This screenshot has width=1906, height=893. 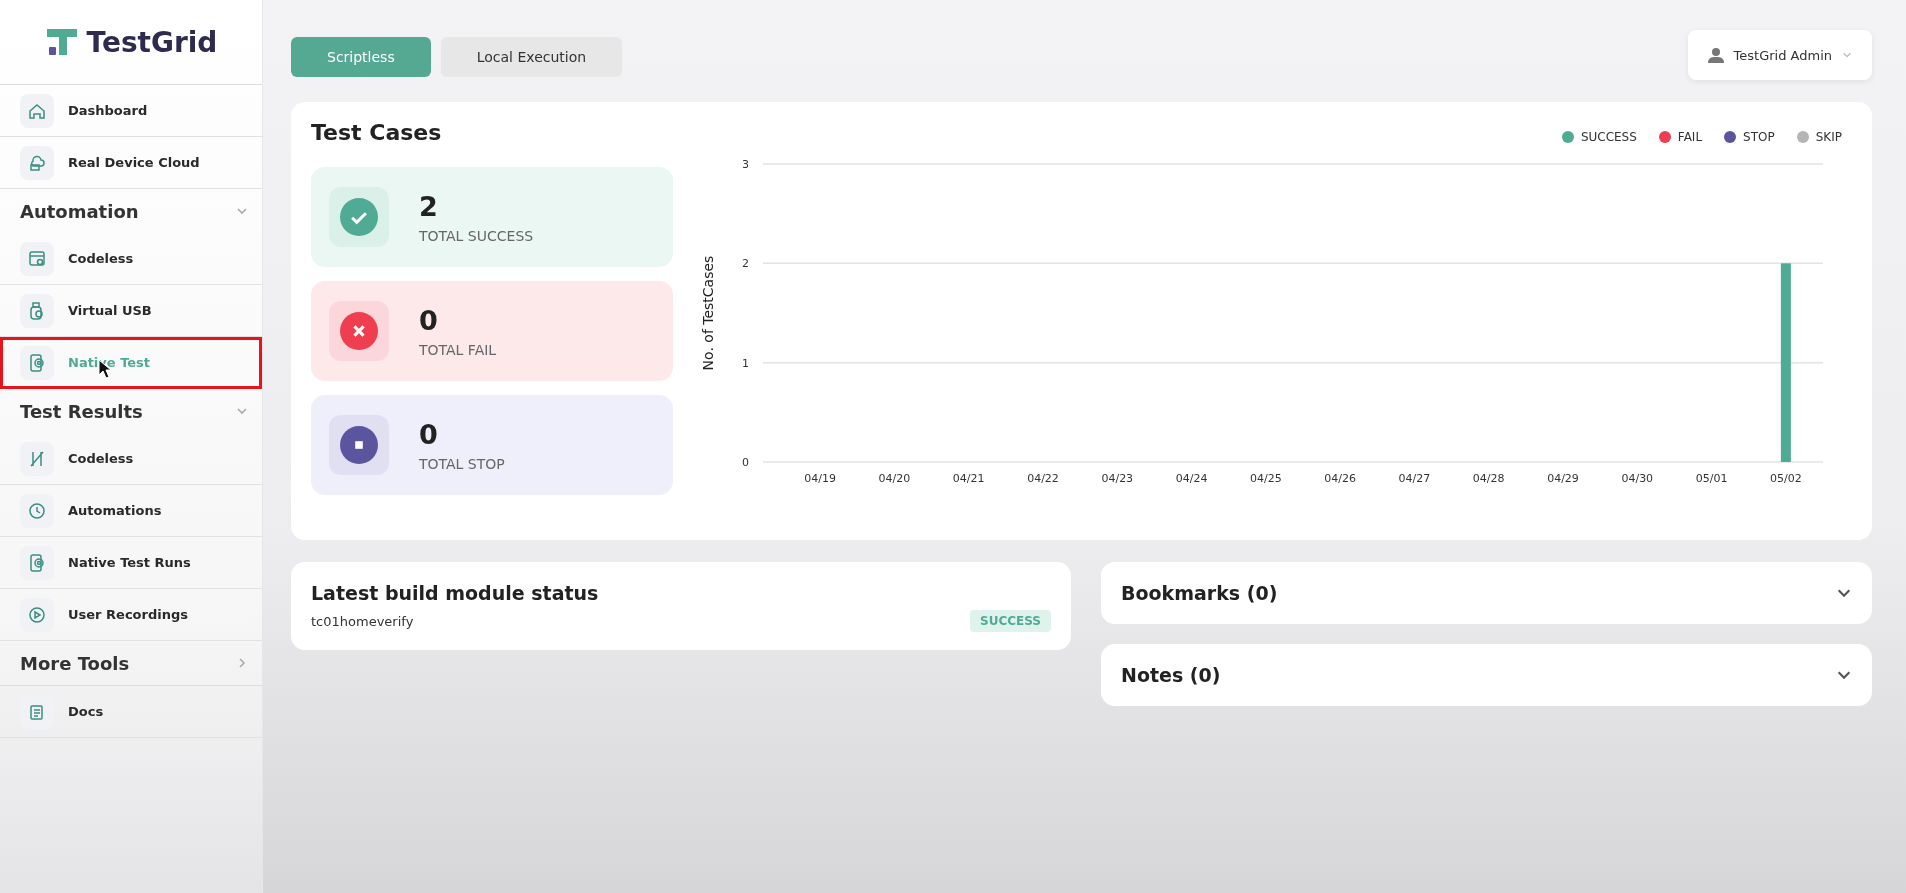 I want to click on legend-item: SUCCESS, so click(x=1599, y=137).